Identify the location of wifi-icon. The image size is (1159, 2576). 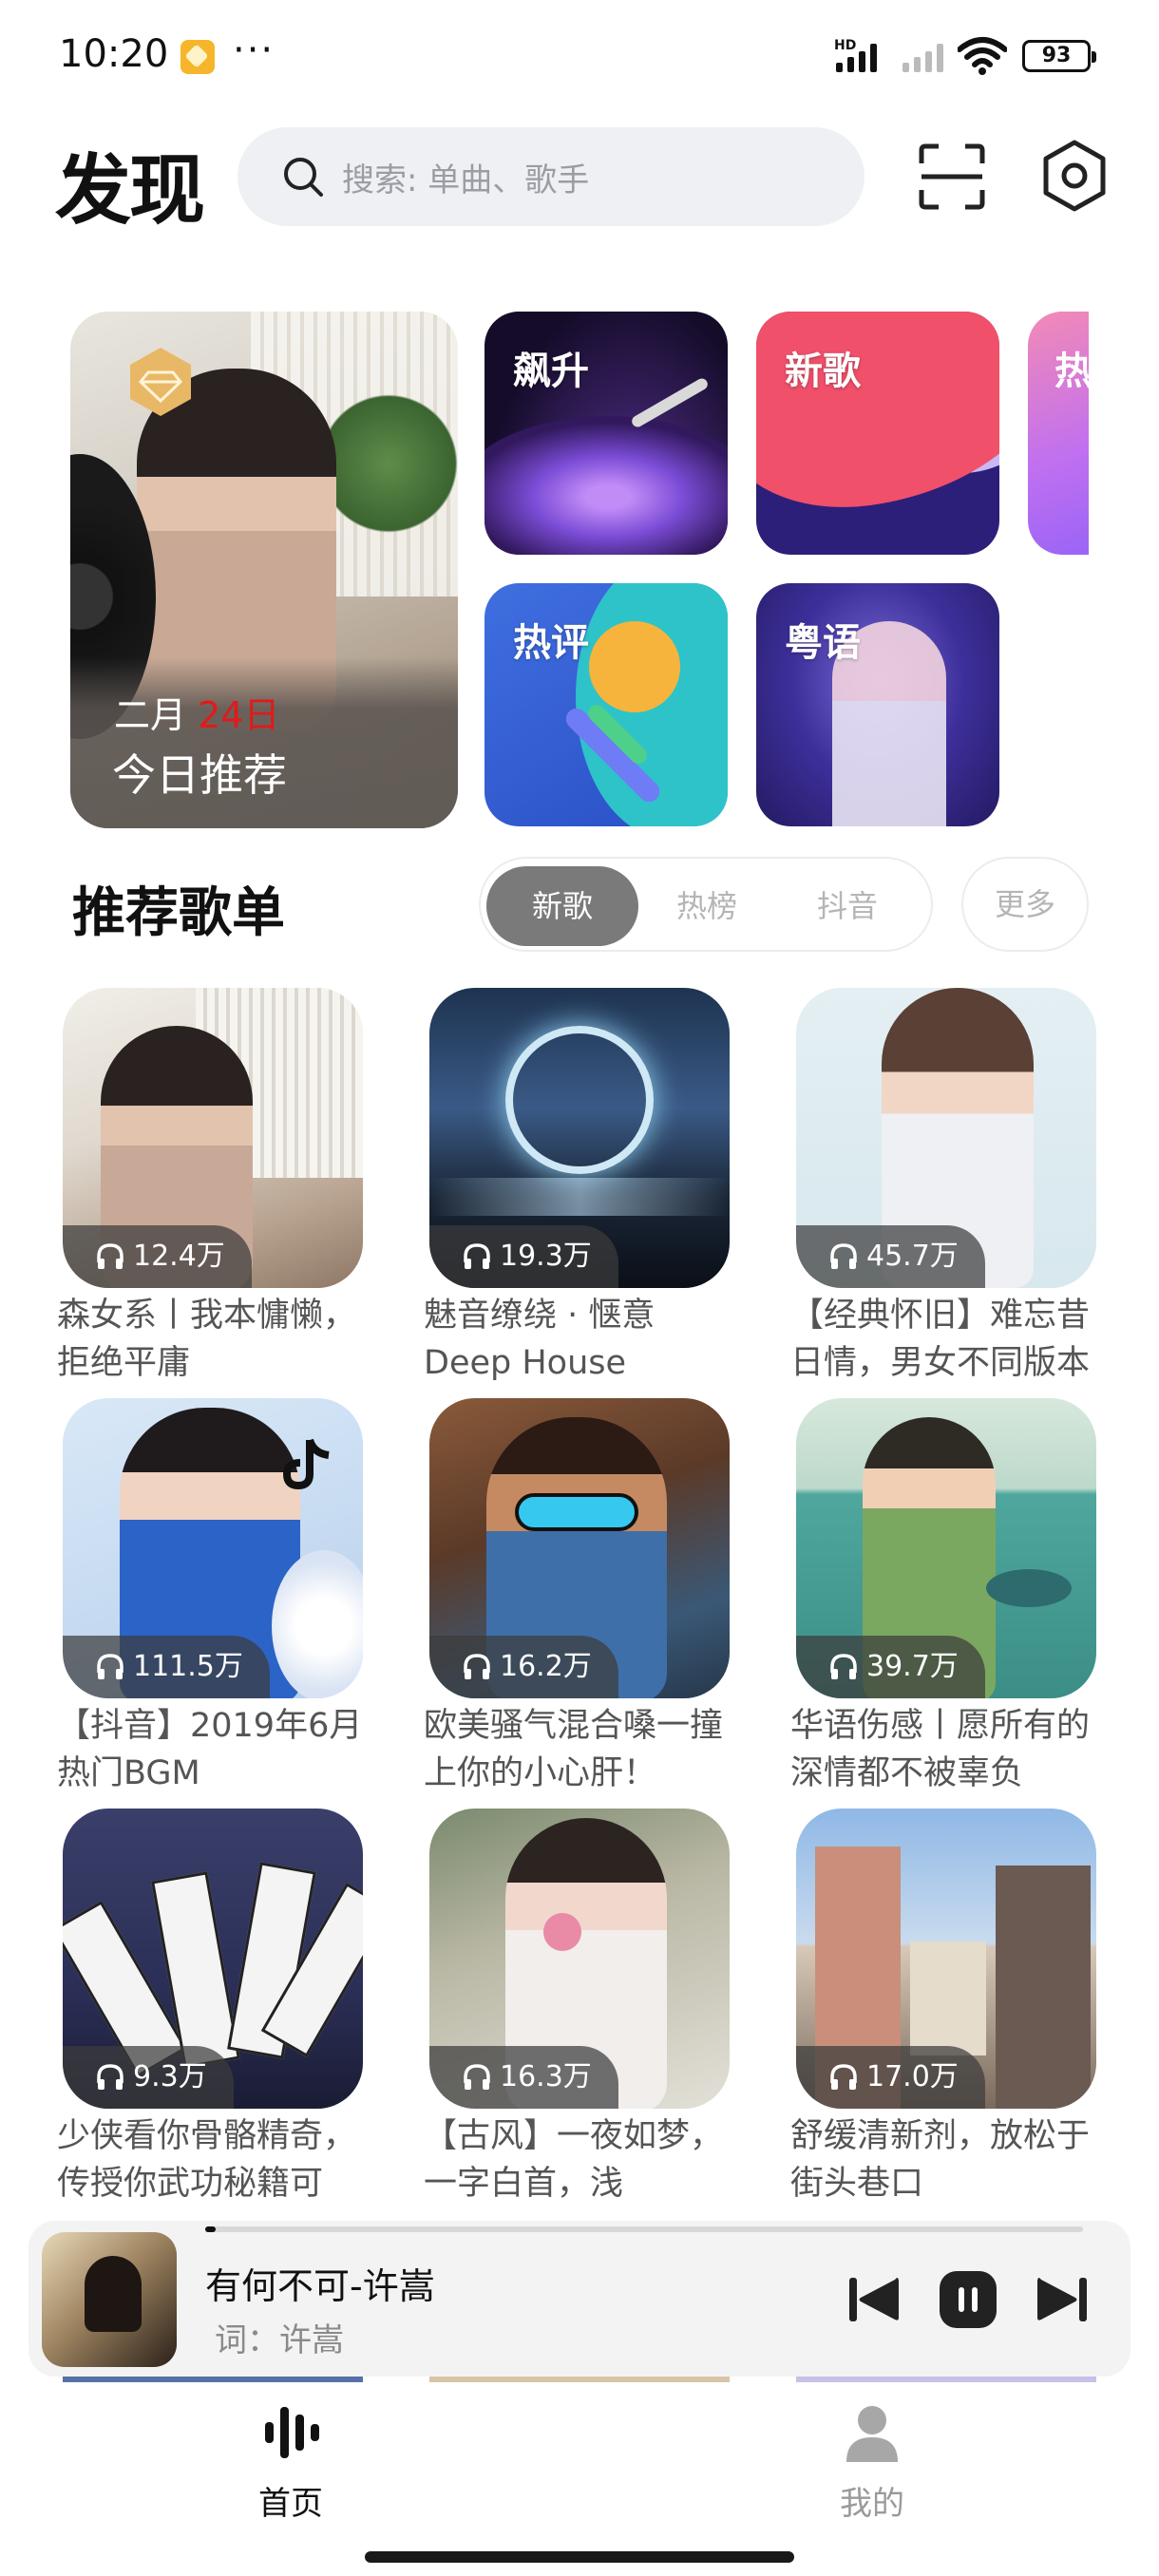
(982, 56).